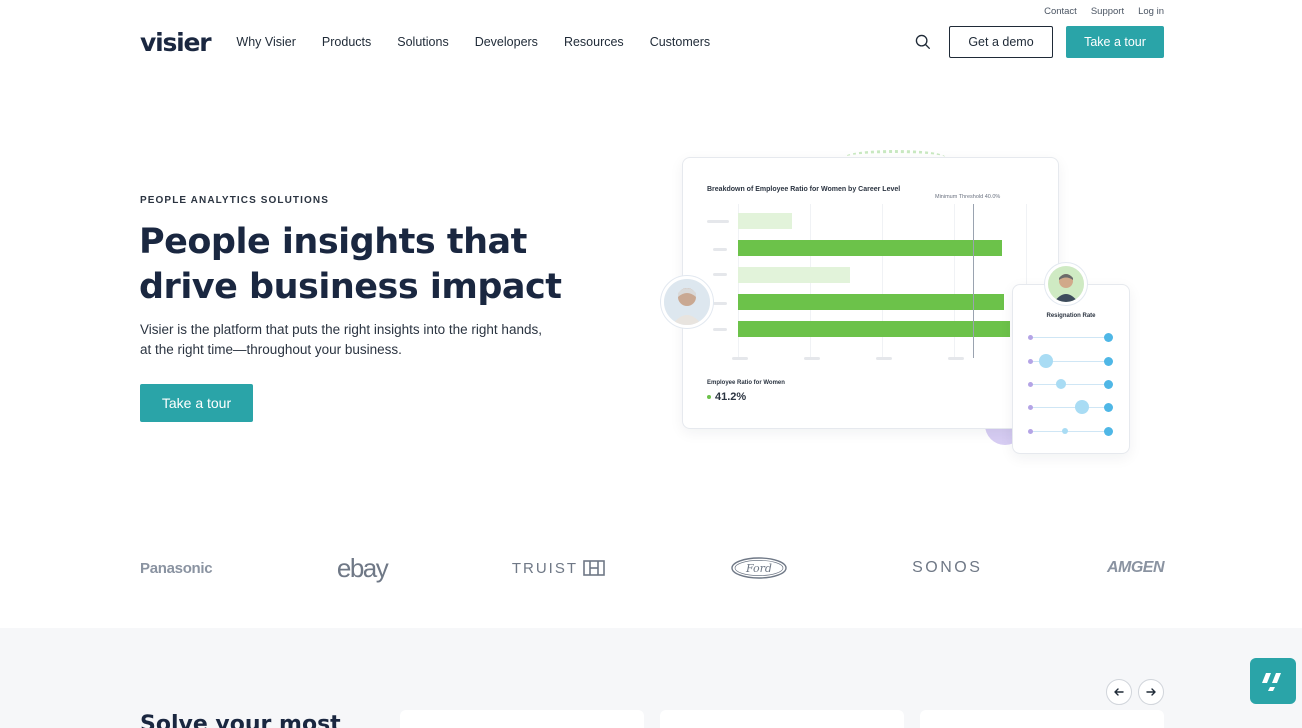  Describe the element at coordinates (506, 42) in the screenshot. I see `nav-developers: Developers` at that location.